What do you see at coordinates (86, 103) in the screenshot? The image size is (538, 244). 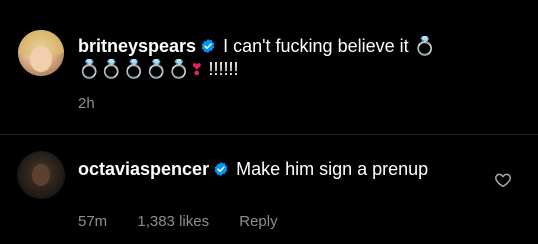 I see `comment-time: 2h` at bounding box center [86, 103].